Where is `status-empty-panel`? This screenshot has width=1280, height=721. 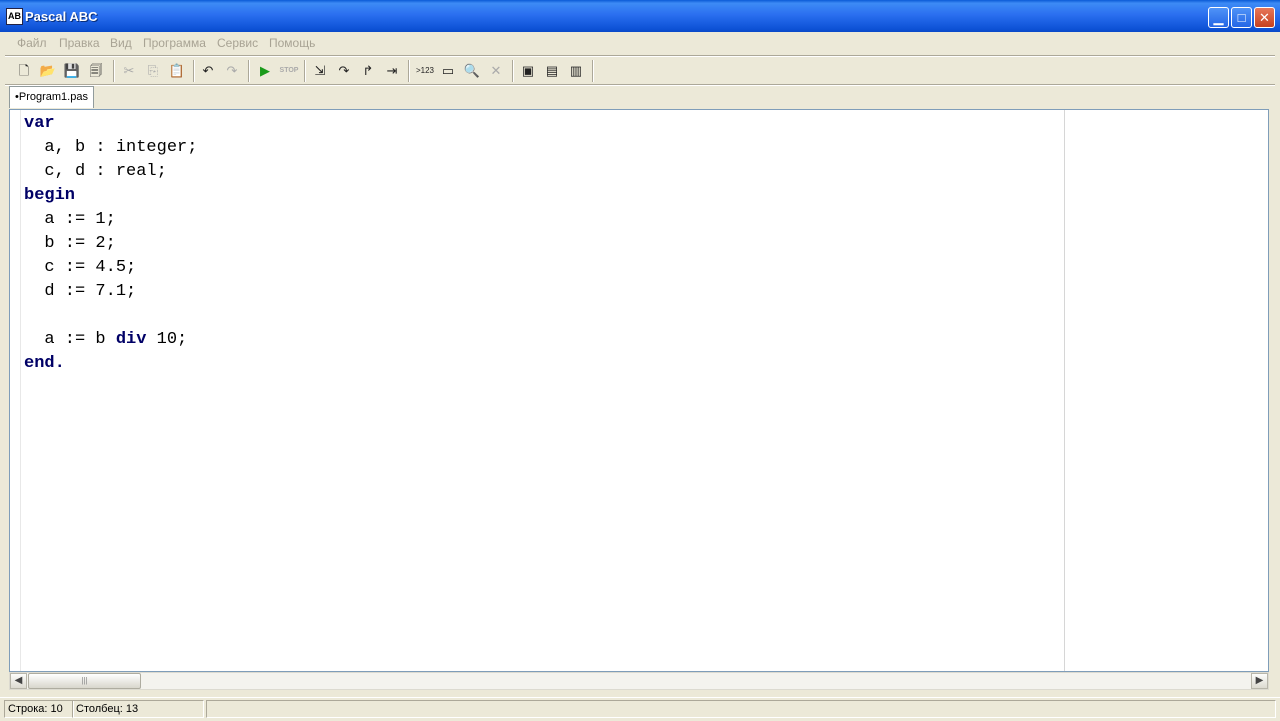 status-empty-panel is located at coordinates (741, 709).